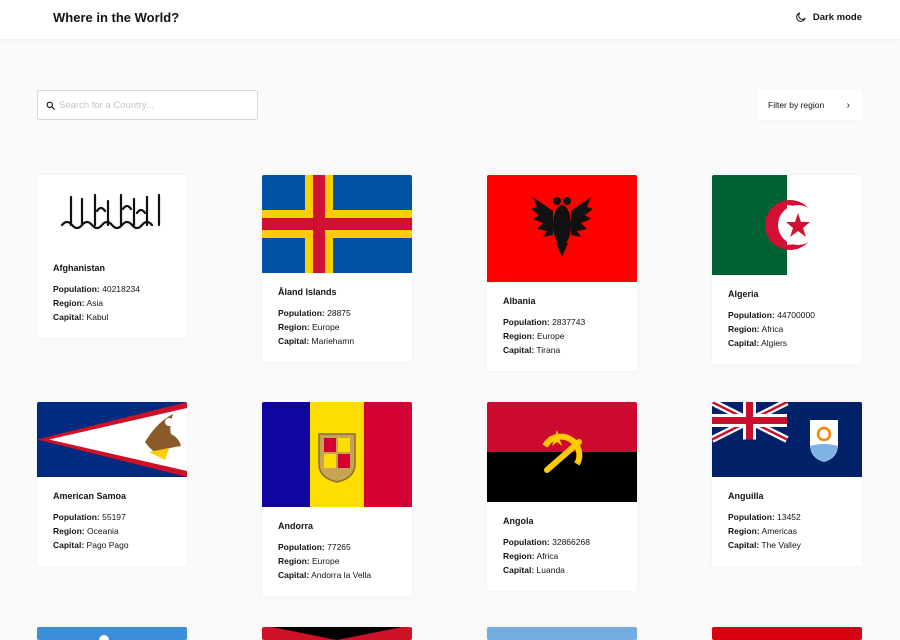  Describe the element at coordinates (796, 105) in the screenshot. I see `filter-label: Filter by region` at that location.